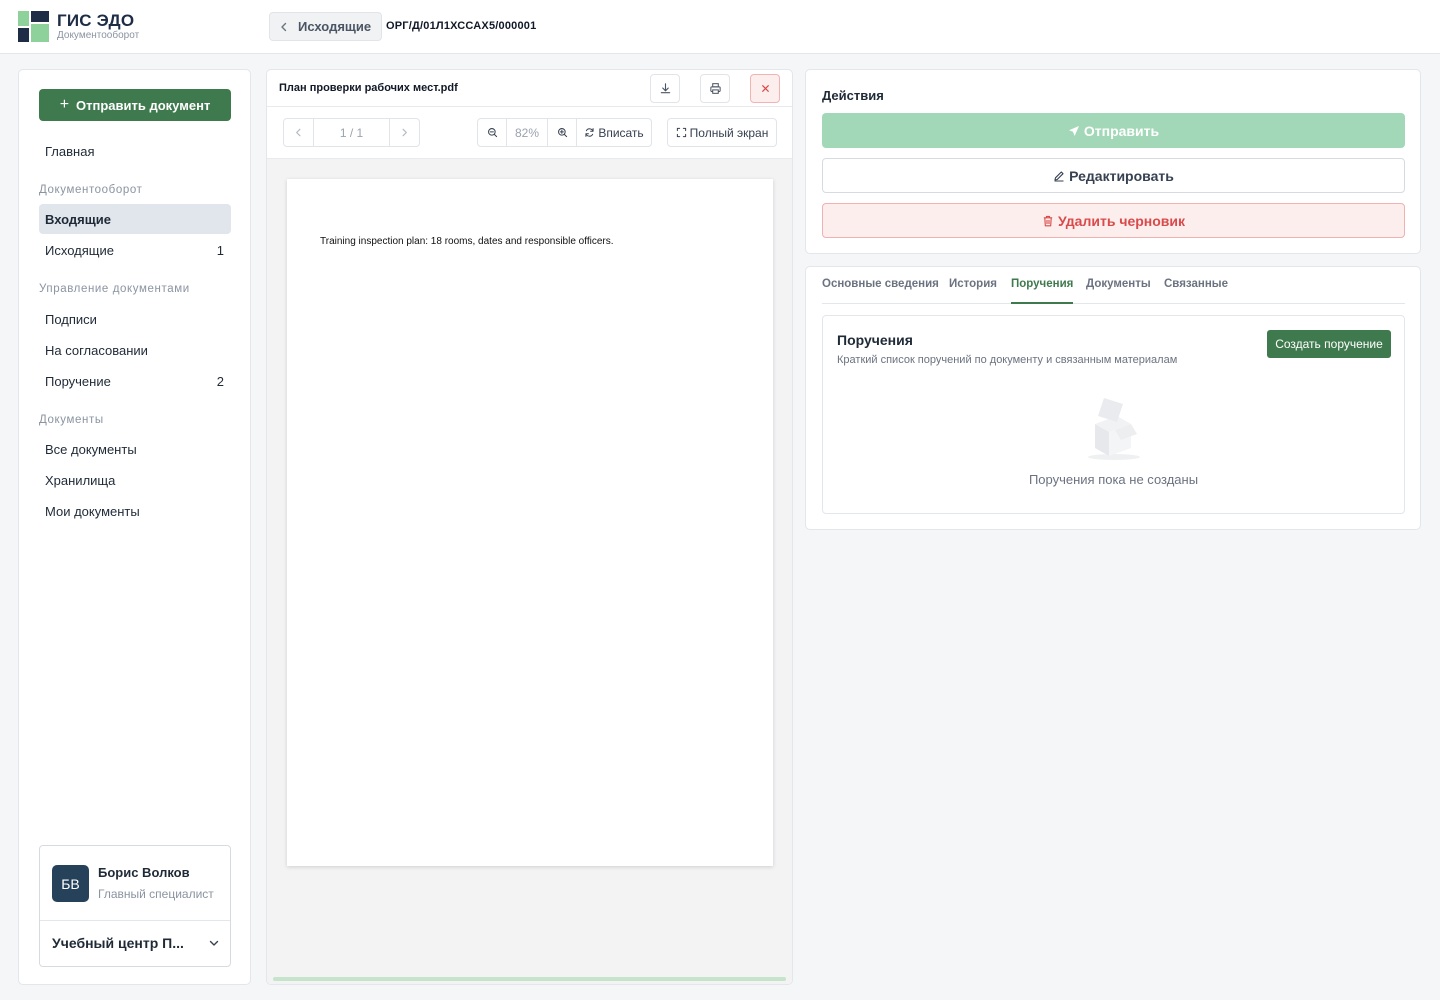 The height and width of the screenshot is (1000, 1440). I want to click on fit-button: Вписать, so click(614, 132).